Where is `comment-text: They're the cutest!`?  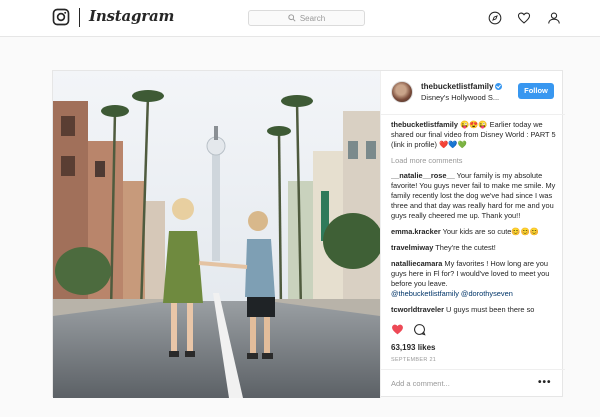 comment-text: They're the cutest! is located at coordinates (464, 247).